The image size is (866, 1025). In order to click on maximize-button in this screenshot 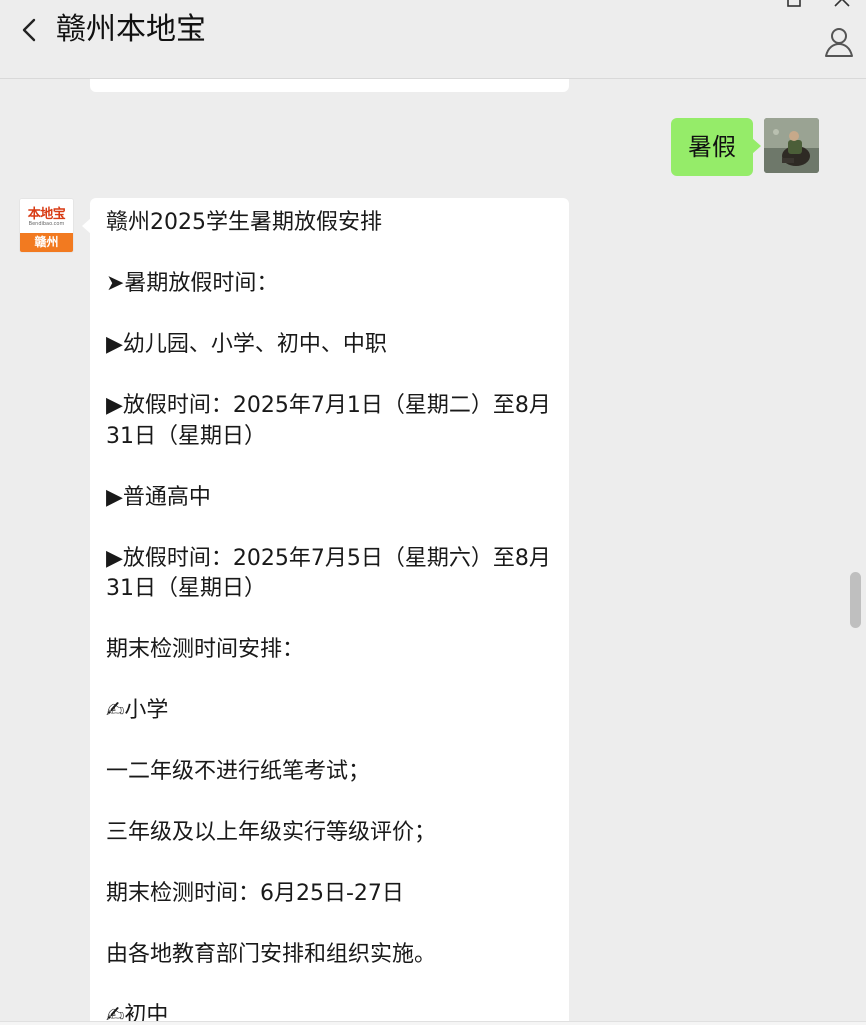, I will do `click(794, 4)`.